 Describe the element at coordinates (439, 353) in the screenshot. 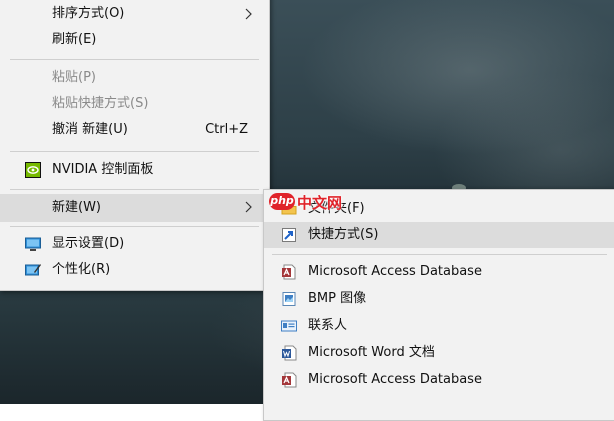

I see `submenu-item-word-document: Microsoft Word 文档` at that location.